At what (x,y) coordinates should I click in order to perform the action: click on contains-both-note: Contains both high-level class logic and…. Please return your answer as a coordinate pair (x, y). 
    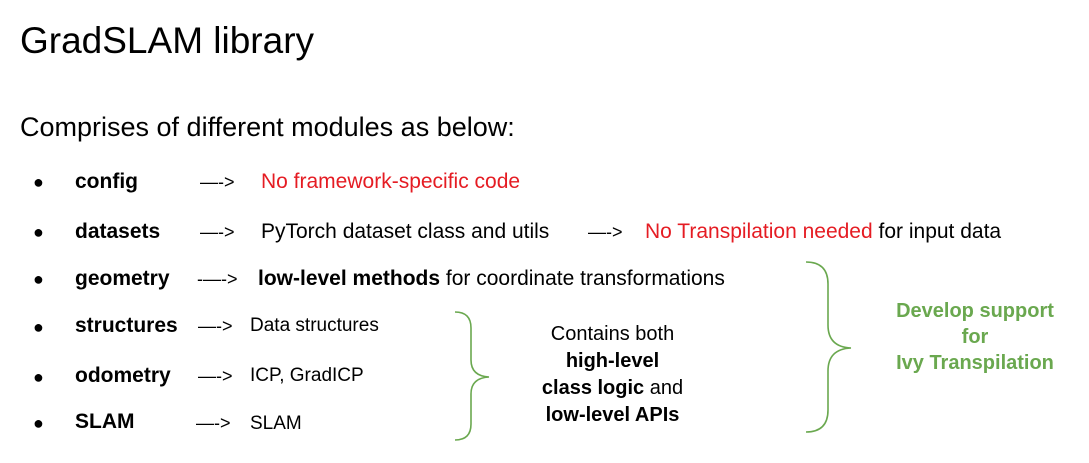
    Looking at the image, I should click on (612, 375).